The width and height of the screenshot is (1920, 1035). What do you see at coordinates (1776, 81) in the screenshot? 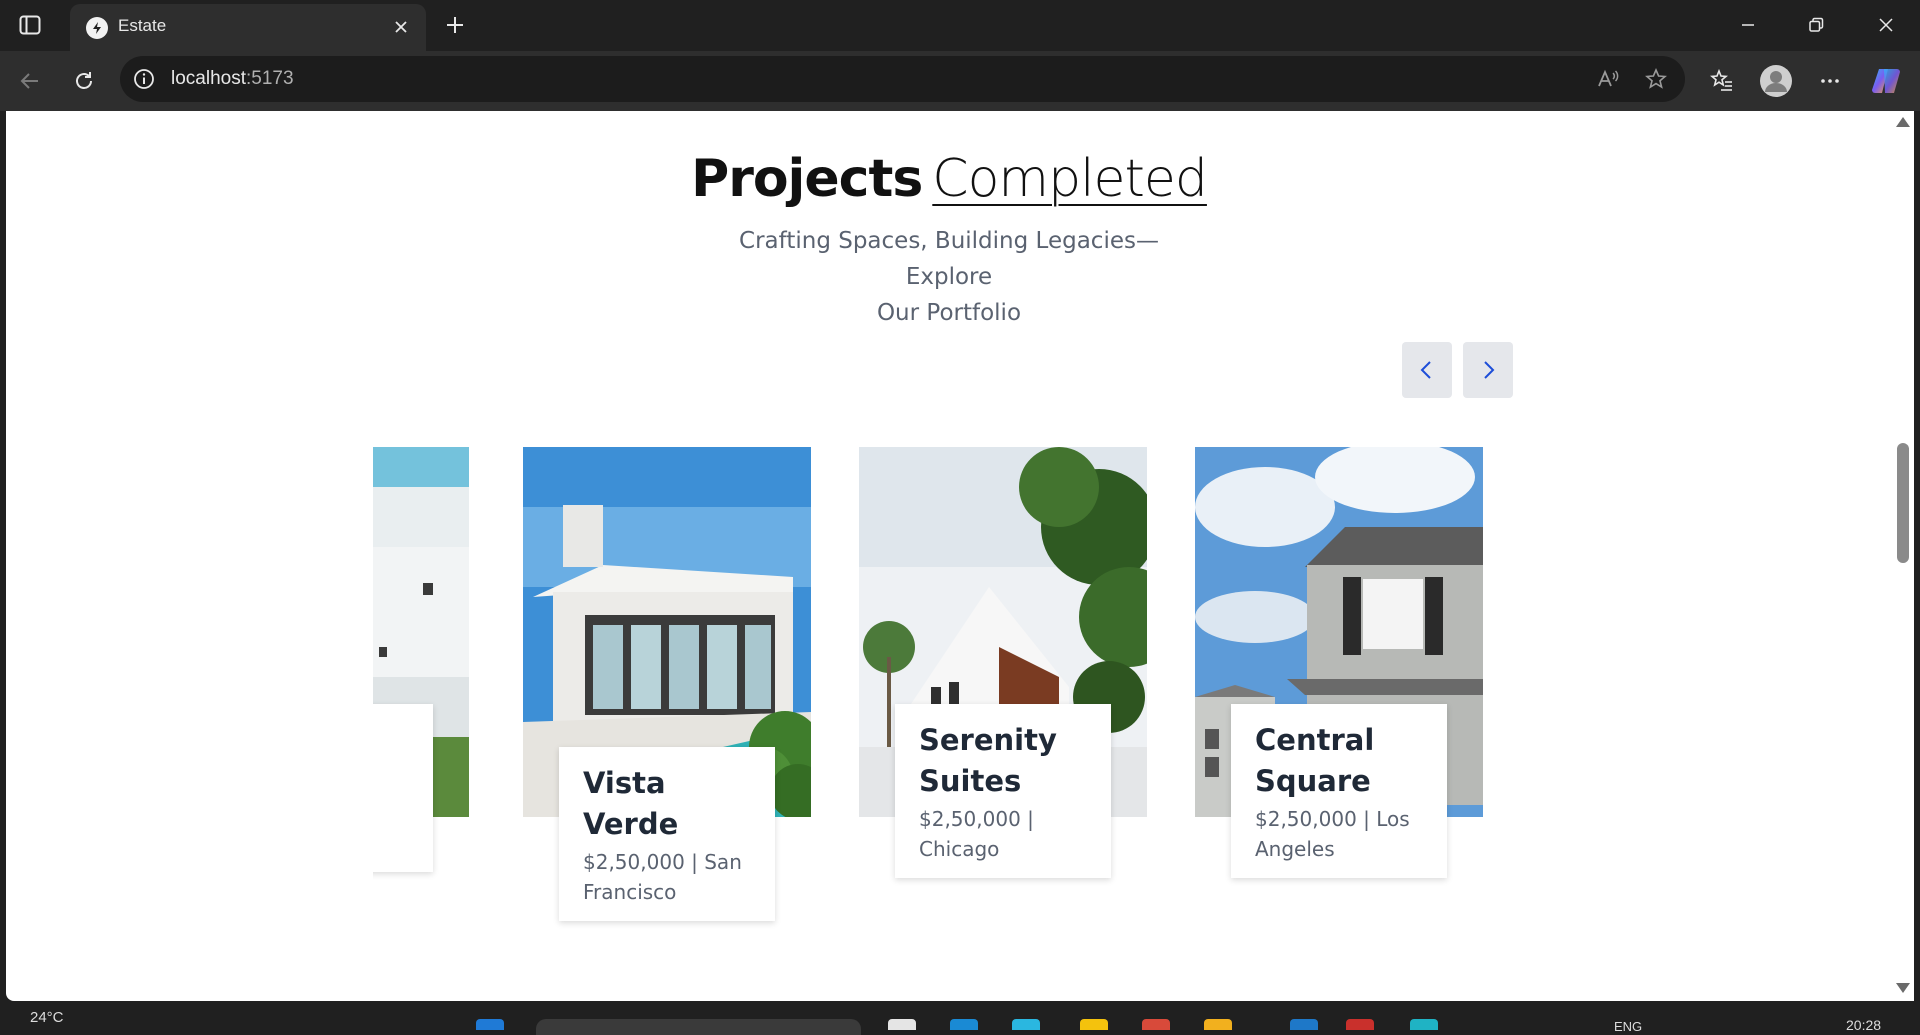
I see `profile-avatar-icon` at bounding box center [1776, 81].